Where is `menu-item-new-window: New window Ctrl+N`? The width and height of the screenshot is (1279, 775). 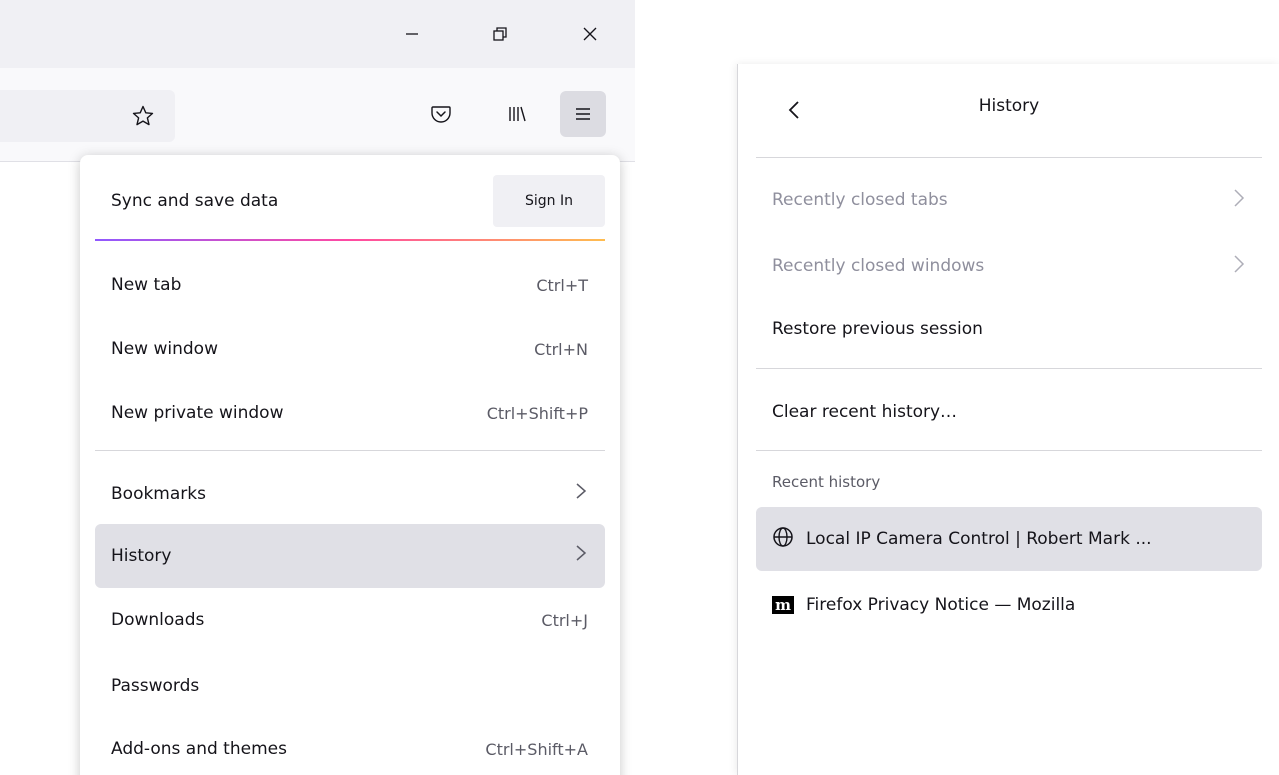 menu-item-new-window: New window Ctrl+N is located at coordinates (350, 349).